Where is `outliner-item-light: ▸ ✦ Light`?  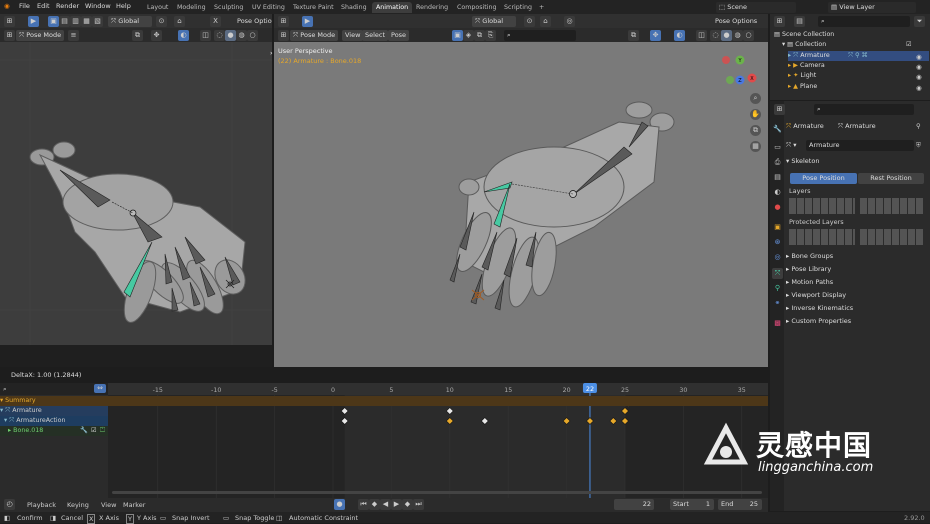
outliner-item-light: ▸ ✦ Light is located at coordinates (859, 76).